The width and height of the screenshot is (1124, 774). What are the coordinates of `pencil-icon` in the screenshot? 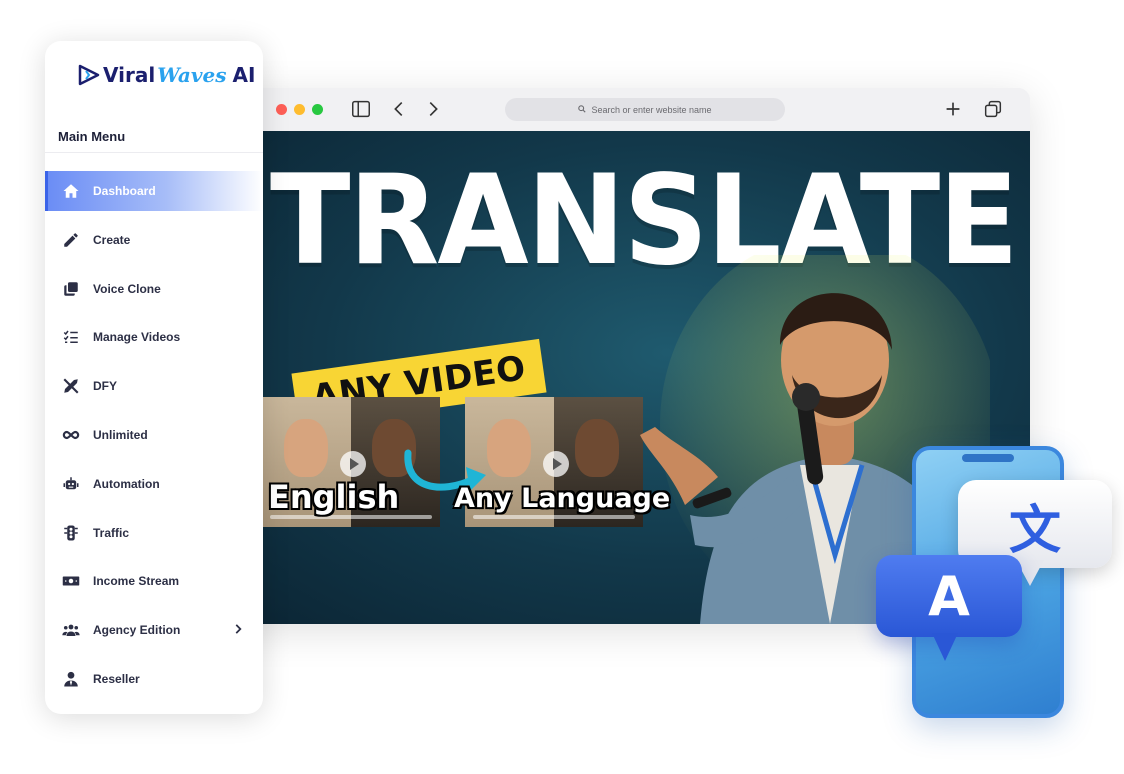 It's located at (71, 240).